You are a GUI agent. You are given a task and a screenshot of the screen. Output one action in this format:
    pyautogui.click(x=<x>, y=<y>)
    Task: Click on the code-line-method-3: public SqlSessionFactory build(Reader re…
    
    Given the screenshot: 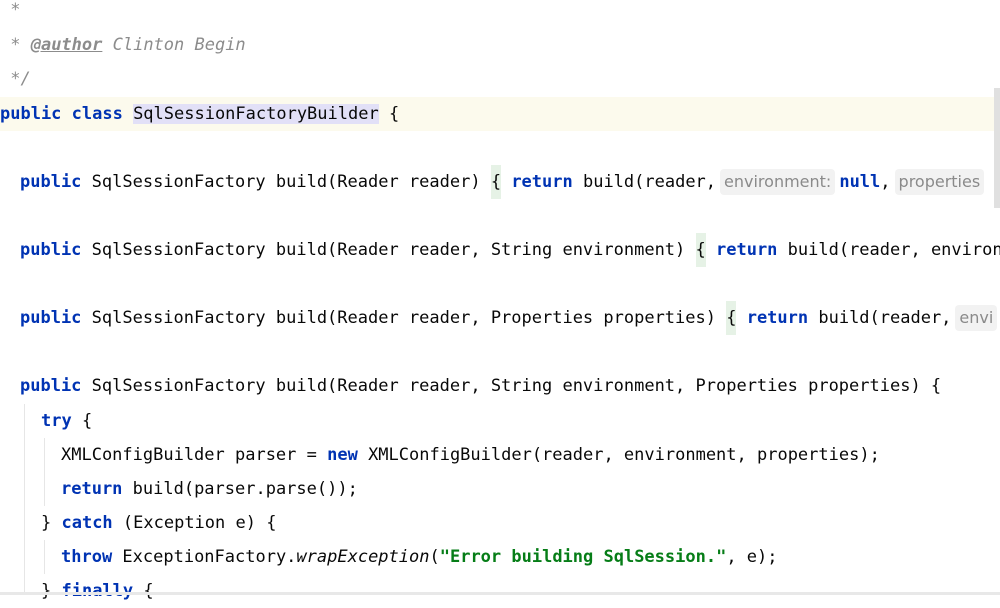 What is the action you would take?
    pyautogui.click(x=510, y=318)
    